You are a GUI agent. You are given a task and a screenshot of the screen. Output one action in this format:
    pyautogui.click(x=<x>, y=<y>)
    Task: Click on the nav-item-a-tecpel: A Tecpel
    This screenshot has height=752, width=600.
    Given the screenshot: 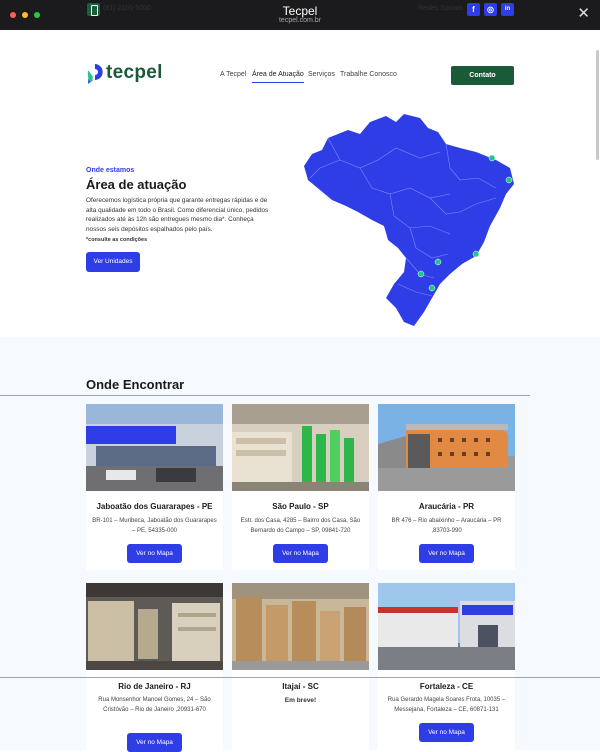 What is the action you would take?
    pyautogui.click(x=233, y=74)
    